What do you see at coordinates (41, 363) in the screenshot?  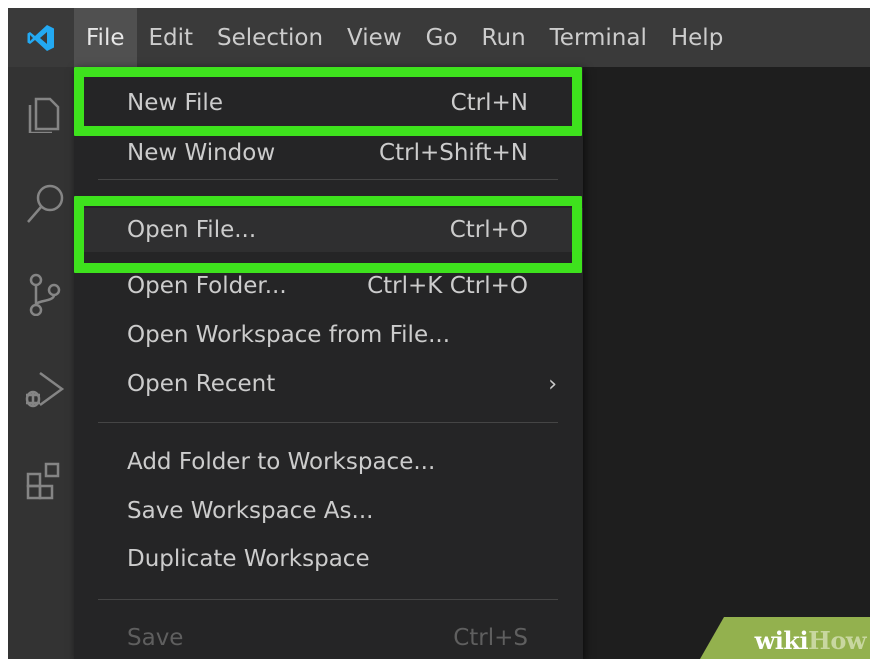 I see `activity-bar` at bounding box center [41, 363].